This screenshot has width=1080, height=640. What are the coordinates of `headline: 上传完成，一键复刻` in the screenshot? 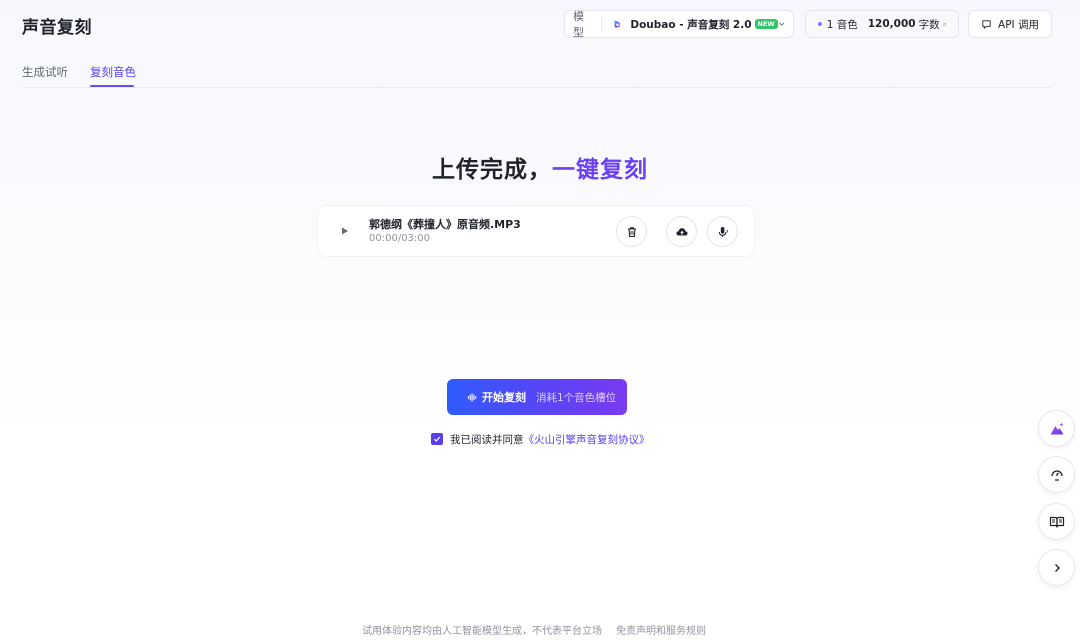 It's located at (540, 167).